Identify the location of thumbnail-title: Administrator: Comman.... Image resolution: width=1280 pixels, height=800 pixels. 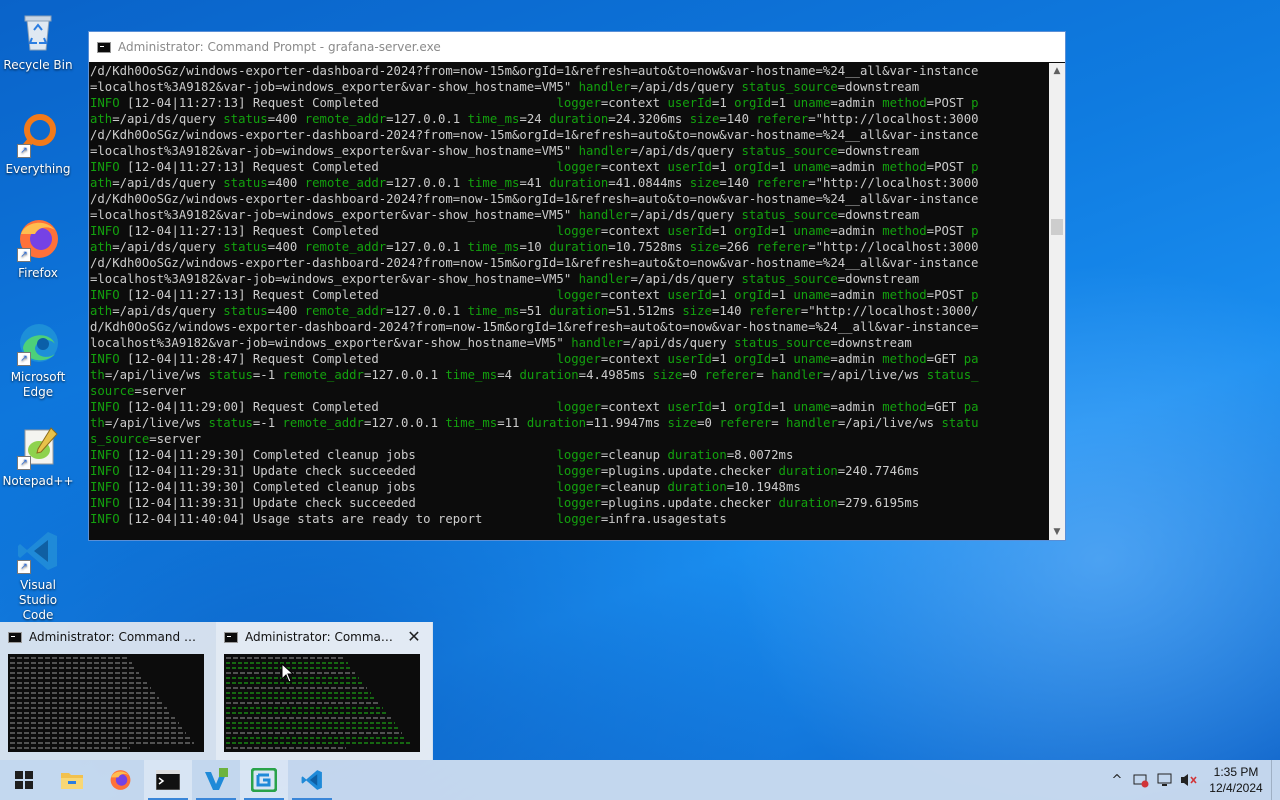
(320, 637).